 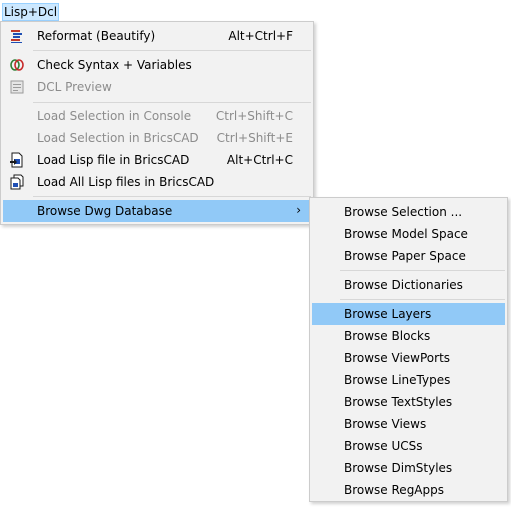 I want to click on menu-item-load-all-lisp: Load All Lisp files in BricsCAD, so click(x=157, y=182).